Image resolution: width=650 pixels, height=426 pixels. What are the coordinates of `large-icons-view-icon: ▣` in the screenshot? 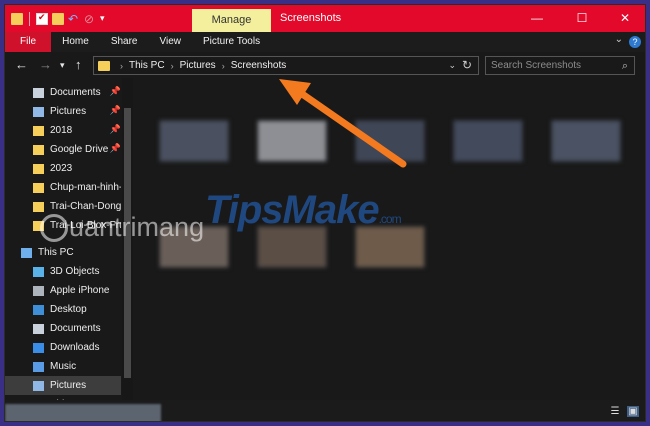 It's located at (633, 411).